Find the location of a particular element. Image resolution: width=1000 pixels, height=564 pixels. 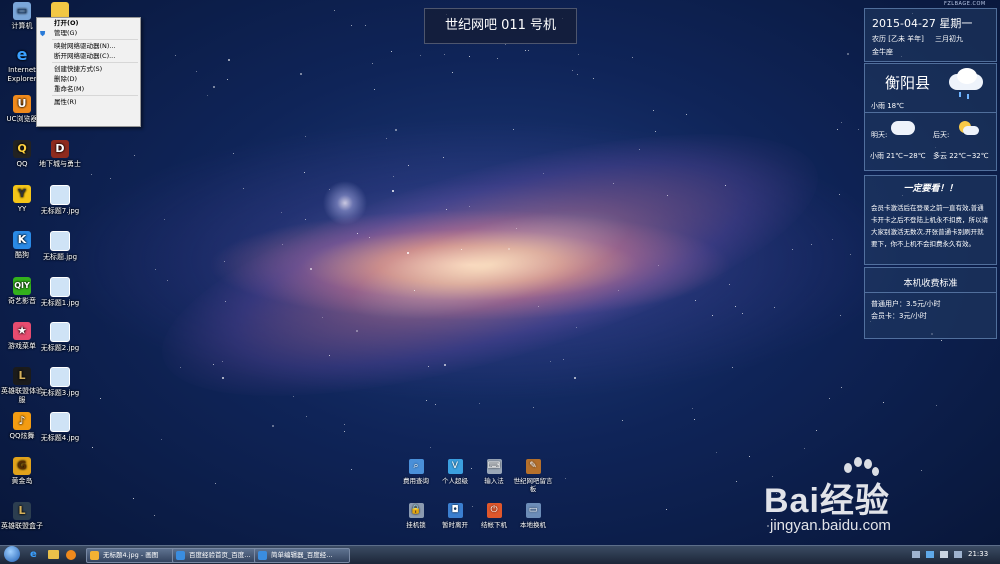

image-file-icon is located at coordinates (60, 332).